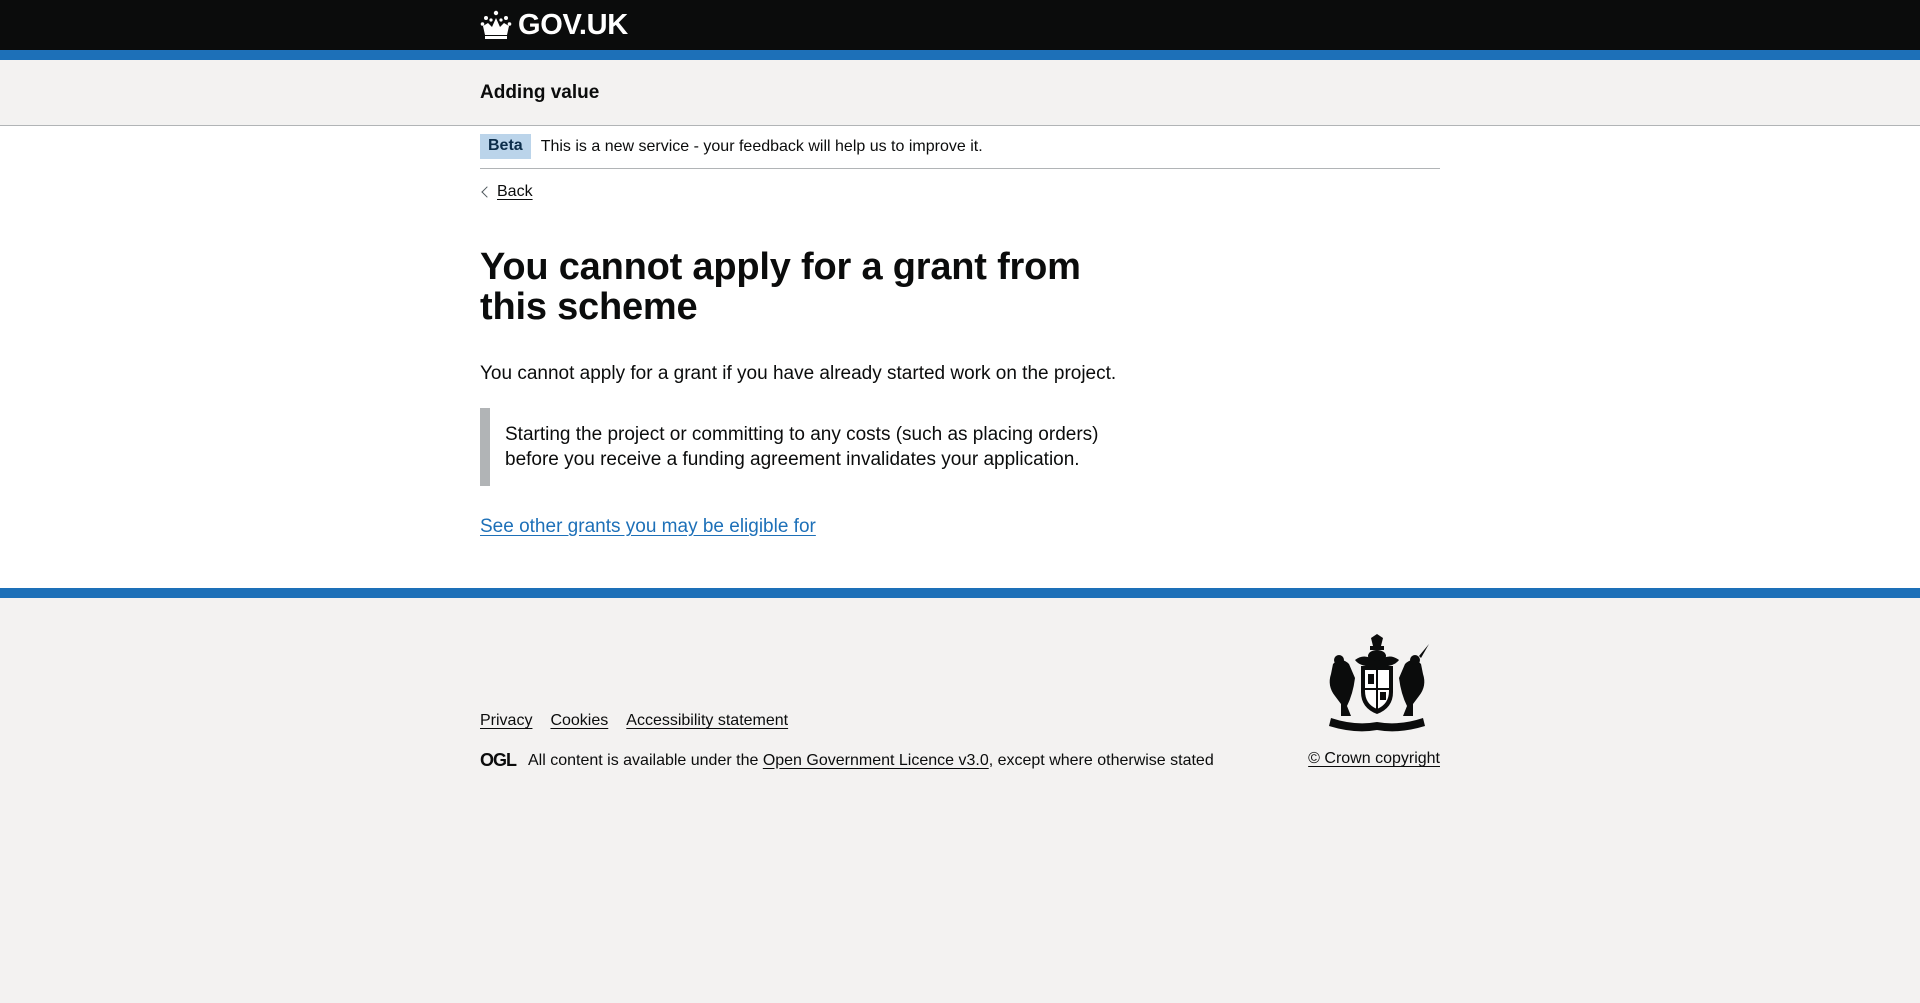 The height and width of the screenshot is (1003, 1920). What do you see at coordinates (505, 146) in the screenshot?
I see `phase-tag: Beta` at bounding box center [505, 146].